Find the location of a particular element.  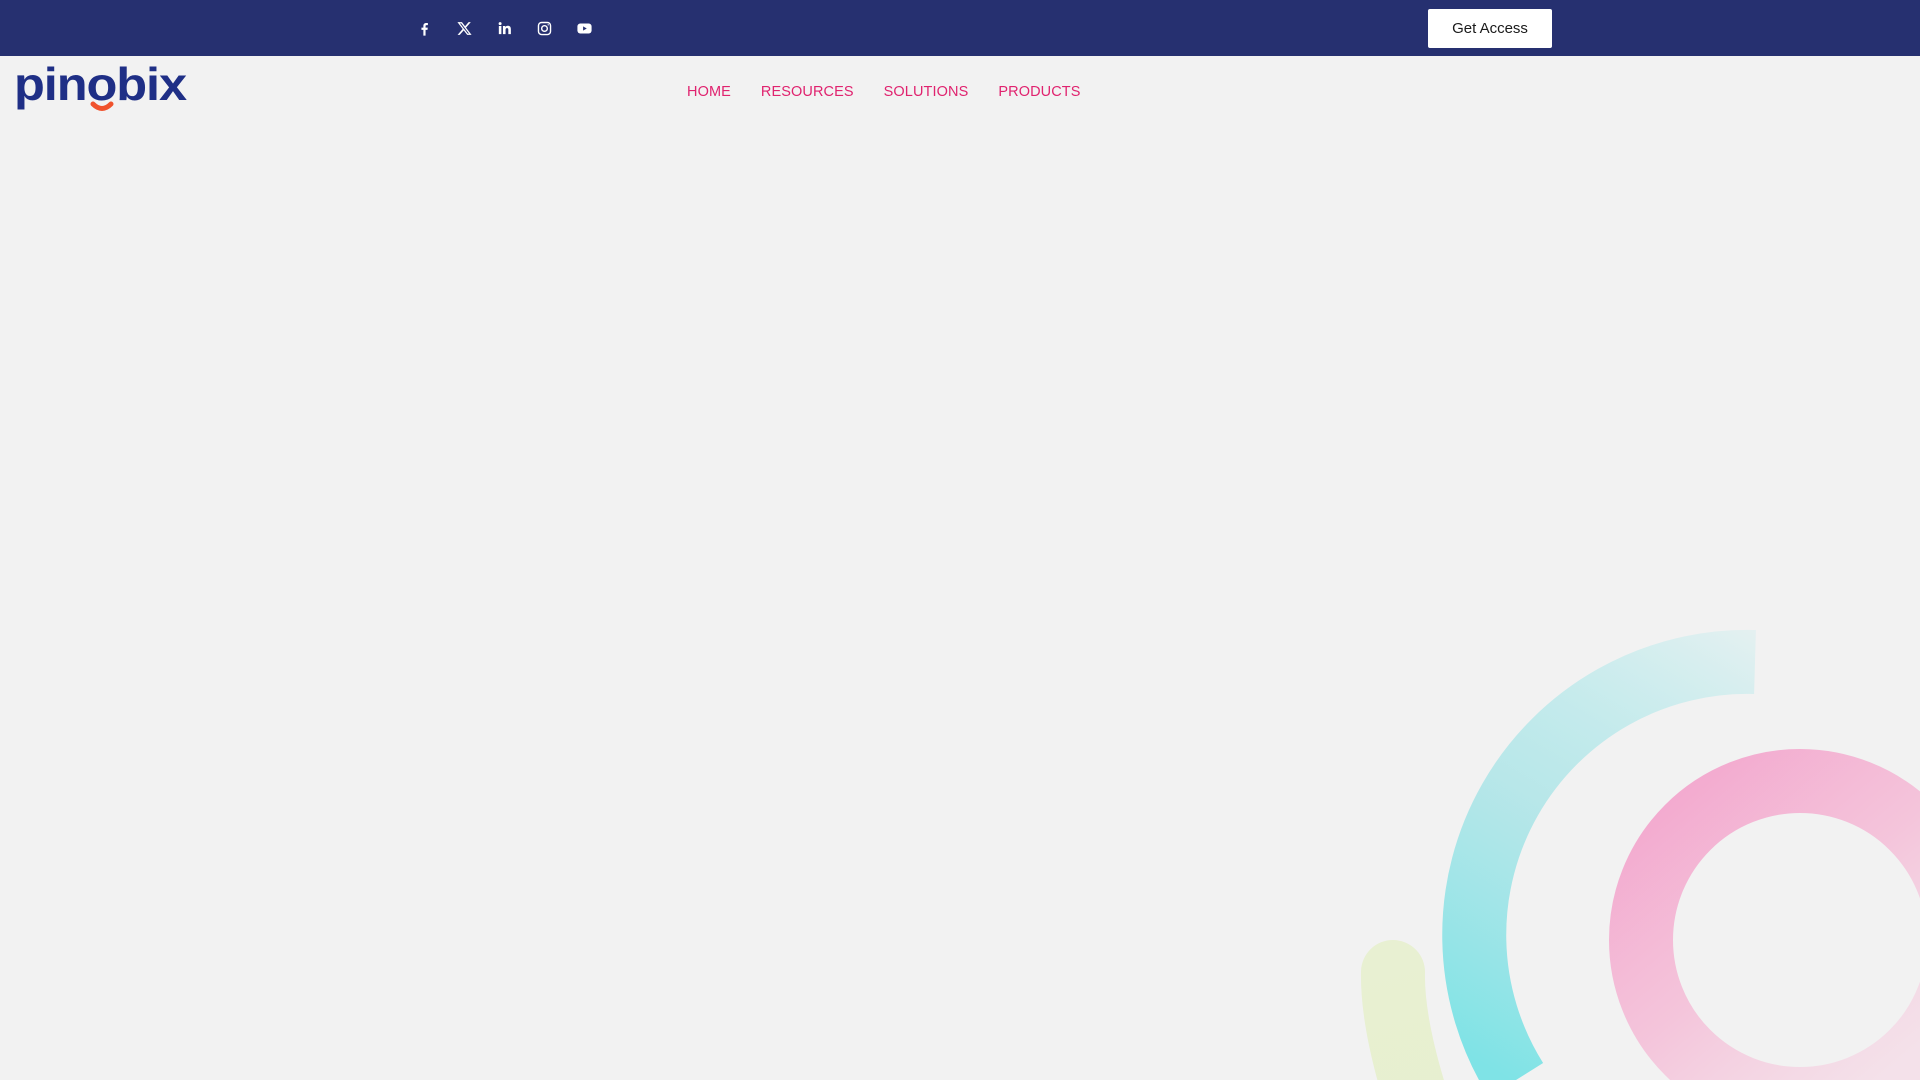

main-nav: HOME RESOURCES SOLUTIONS PRODUCTS is located at coordinates (884, 92).